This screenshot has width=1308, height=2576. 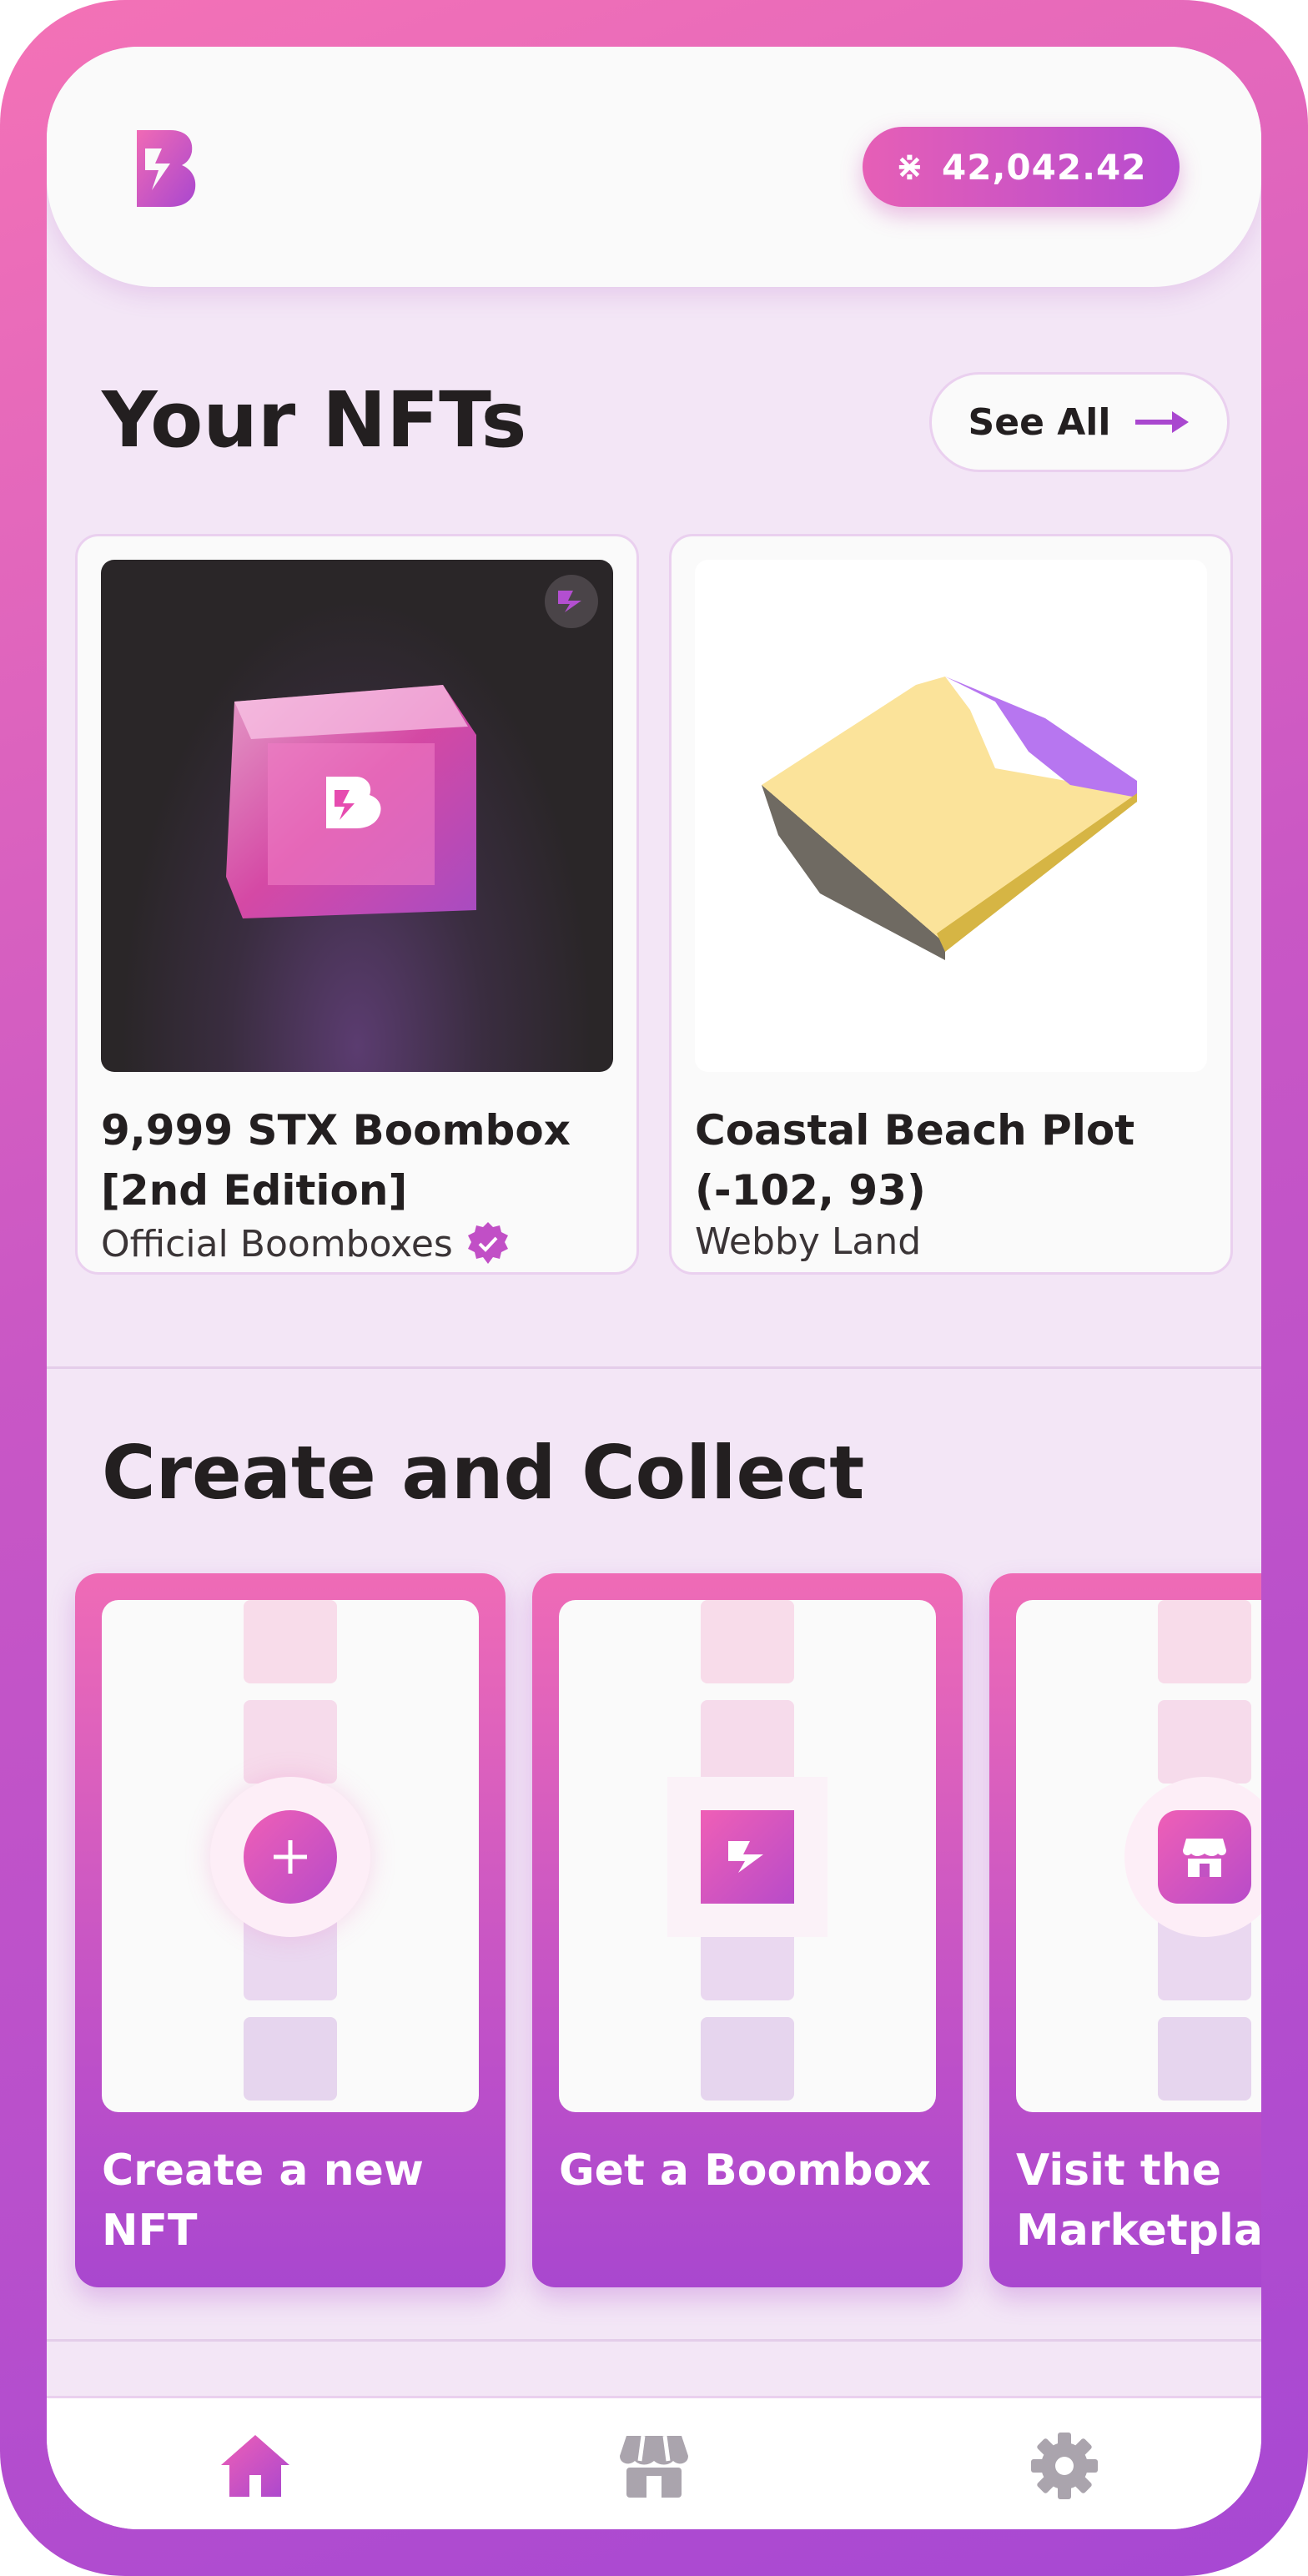 What do you see at coordinates (1162, 422) in the screenshot?
I see `arrow-right-icon` at bounding box center [1162, 422].